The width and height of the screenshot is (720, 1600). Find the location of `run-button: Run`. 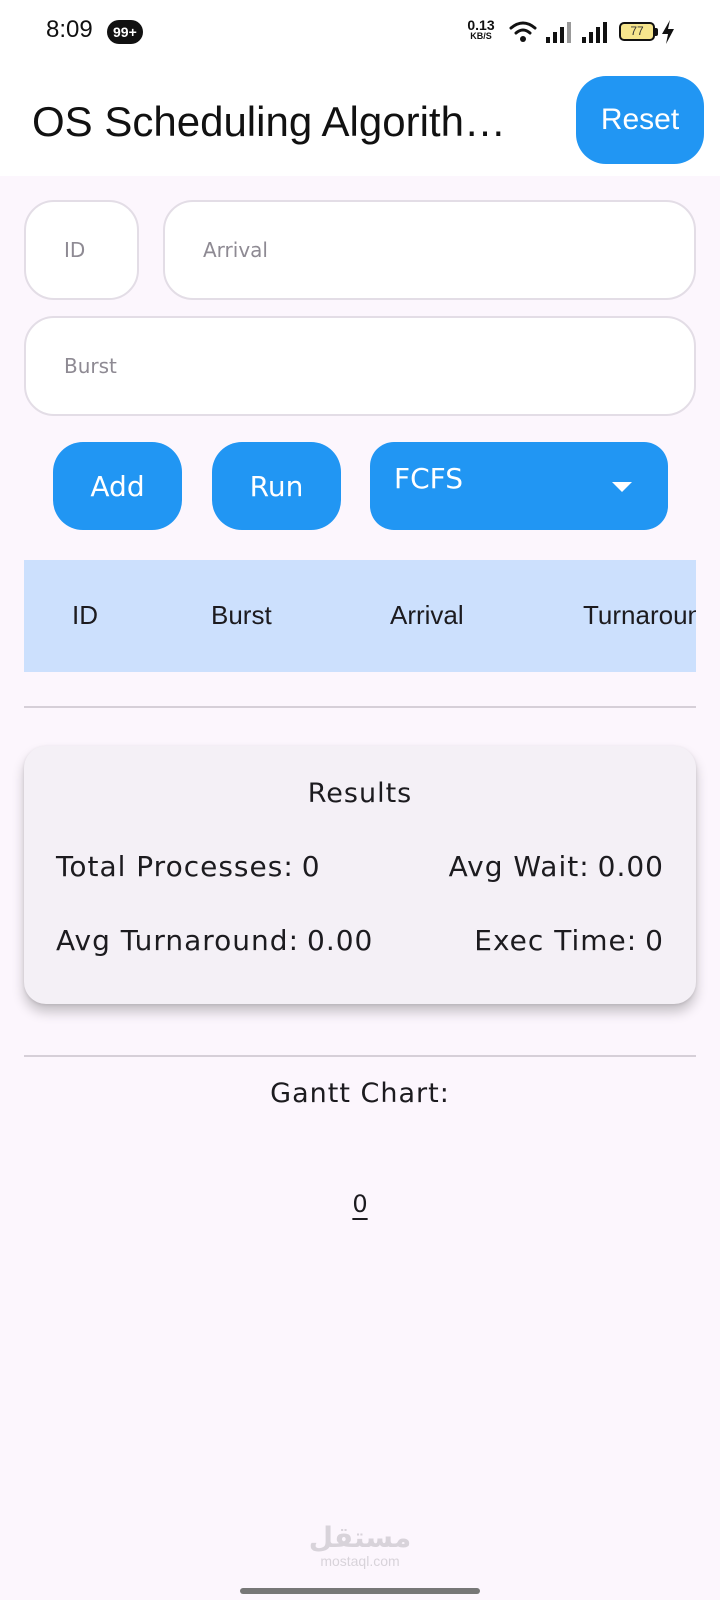

run-button: Run is located at coordinates (276, 486).